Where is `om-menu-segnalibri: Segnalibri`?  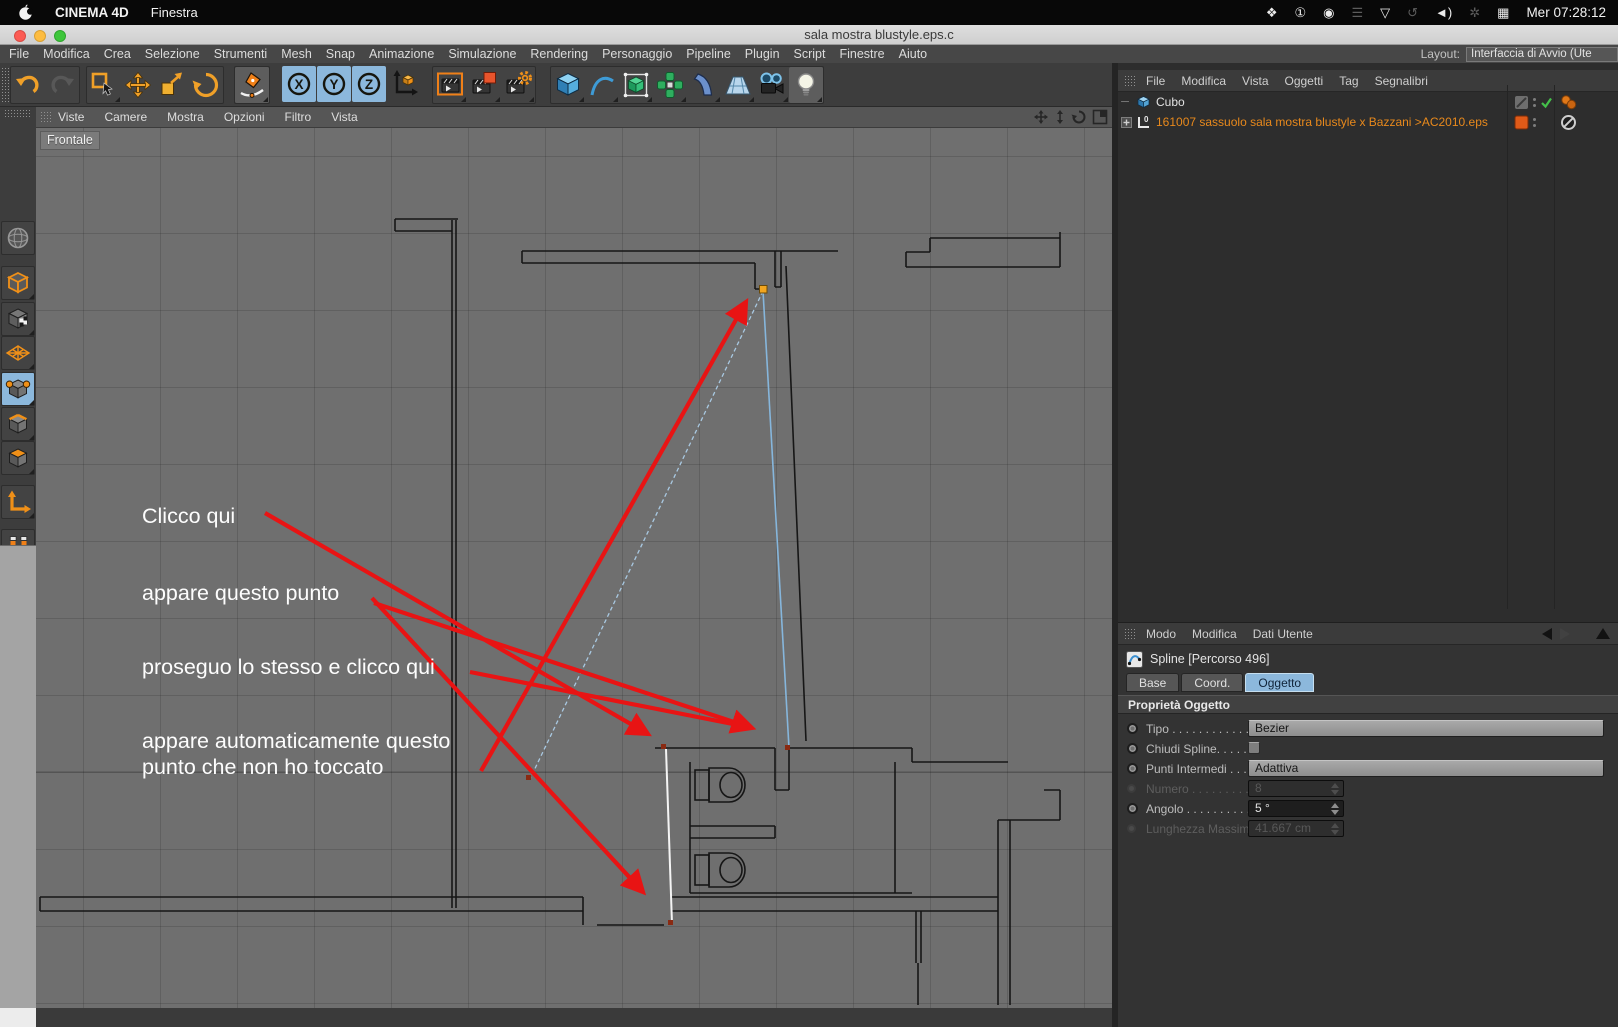
om-menu-segnalibri: Segnalibri is located at coordinates (1401, 81).